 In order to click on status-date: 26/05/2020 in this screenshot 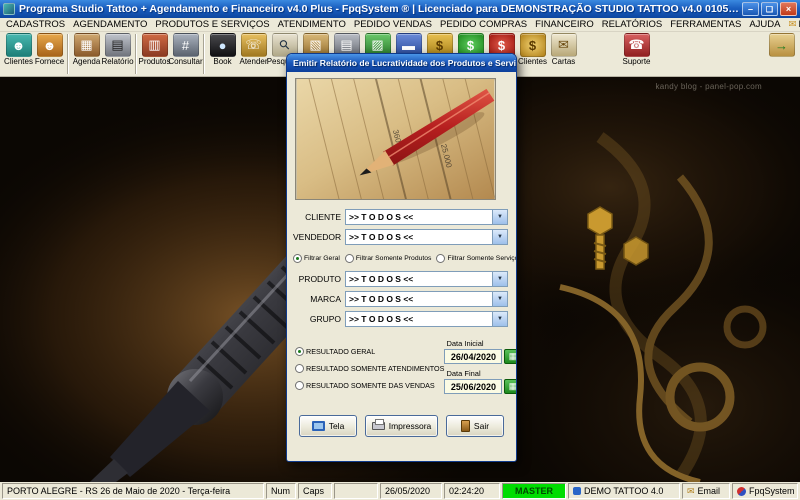, I will do `click(411, 491)`.